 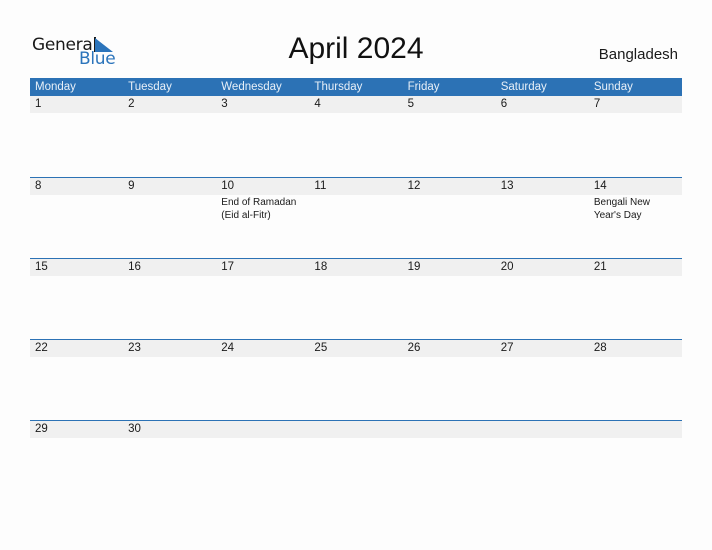 What do you see at coordinates (638, 54) in the screenshot?
I see `country-label: Bangladesh` at bounding box center [638, 54].